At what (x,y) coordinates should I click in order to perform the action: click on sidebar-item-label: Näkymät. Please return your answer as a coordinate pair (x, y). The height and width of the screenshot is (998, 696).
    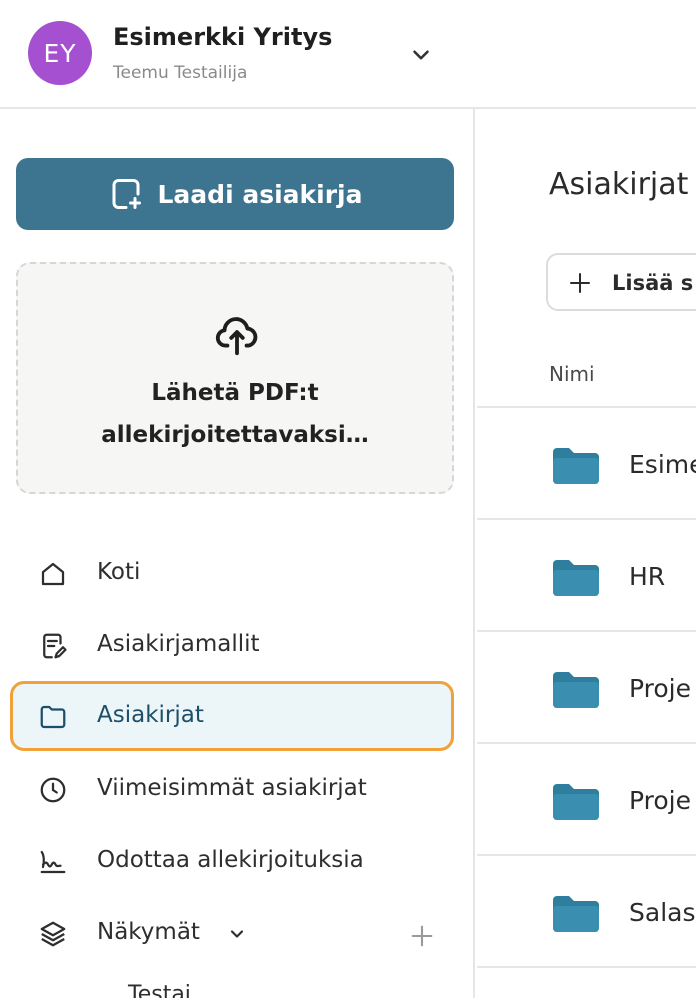
    Looking at the image, I should click on (148, 932).